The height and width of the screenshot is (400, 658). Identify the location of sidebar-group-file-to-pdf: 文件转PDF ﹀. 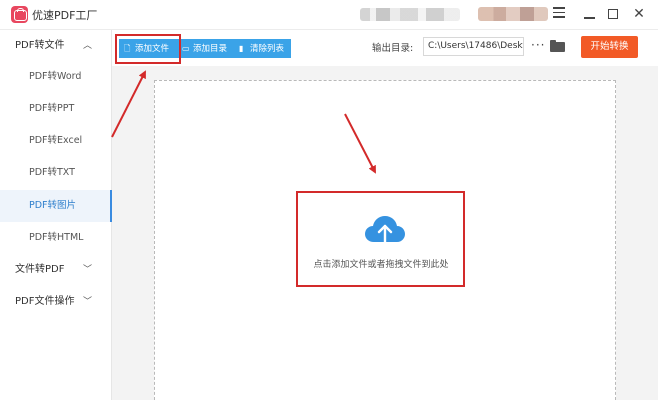
(56, 270).